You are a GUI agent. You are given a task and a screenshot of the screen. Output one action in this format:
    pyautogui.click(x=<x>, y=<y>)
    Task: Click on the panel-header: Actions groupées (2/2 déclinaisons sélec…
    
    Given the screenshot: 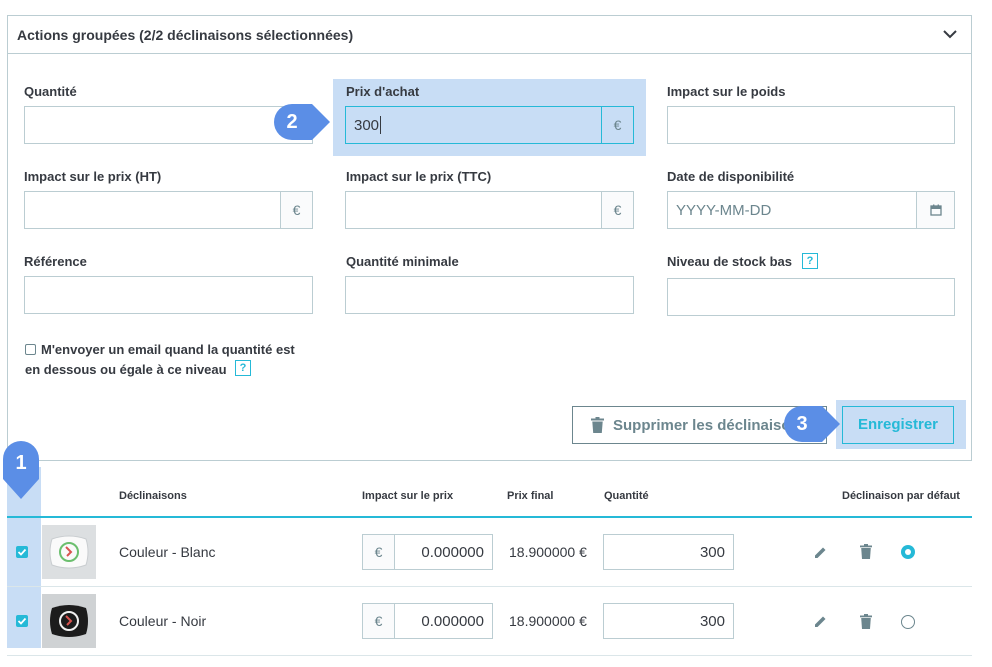 What is the action you would take?
    pyautogui.click(x=489, y=35)
    